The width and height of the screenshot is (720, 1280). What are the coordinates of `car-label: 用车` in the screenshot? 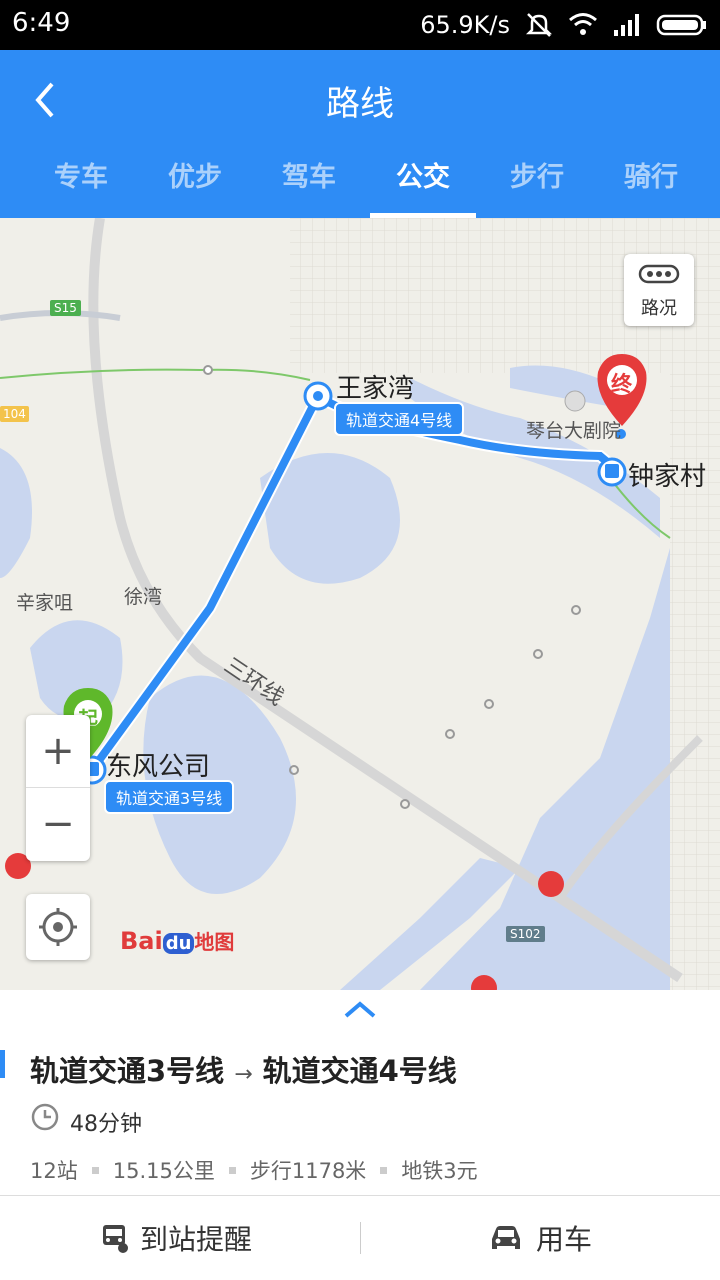 It's located at (564, 1239).